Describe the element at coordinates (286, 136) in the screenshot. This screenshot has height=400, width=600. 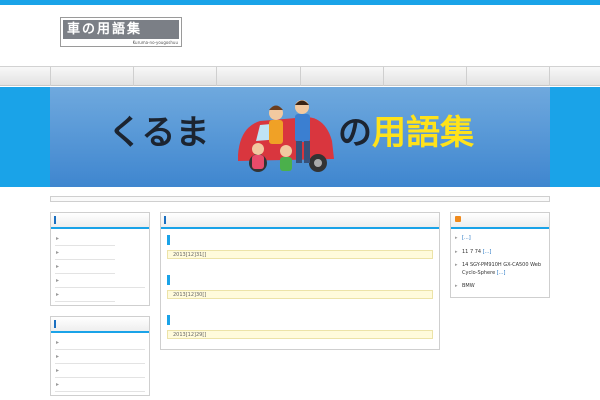
I see `family-car-illustration` at that location.